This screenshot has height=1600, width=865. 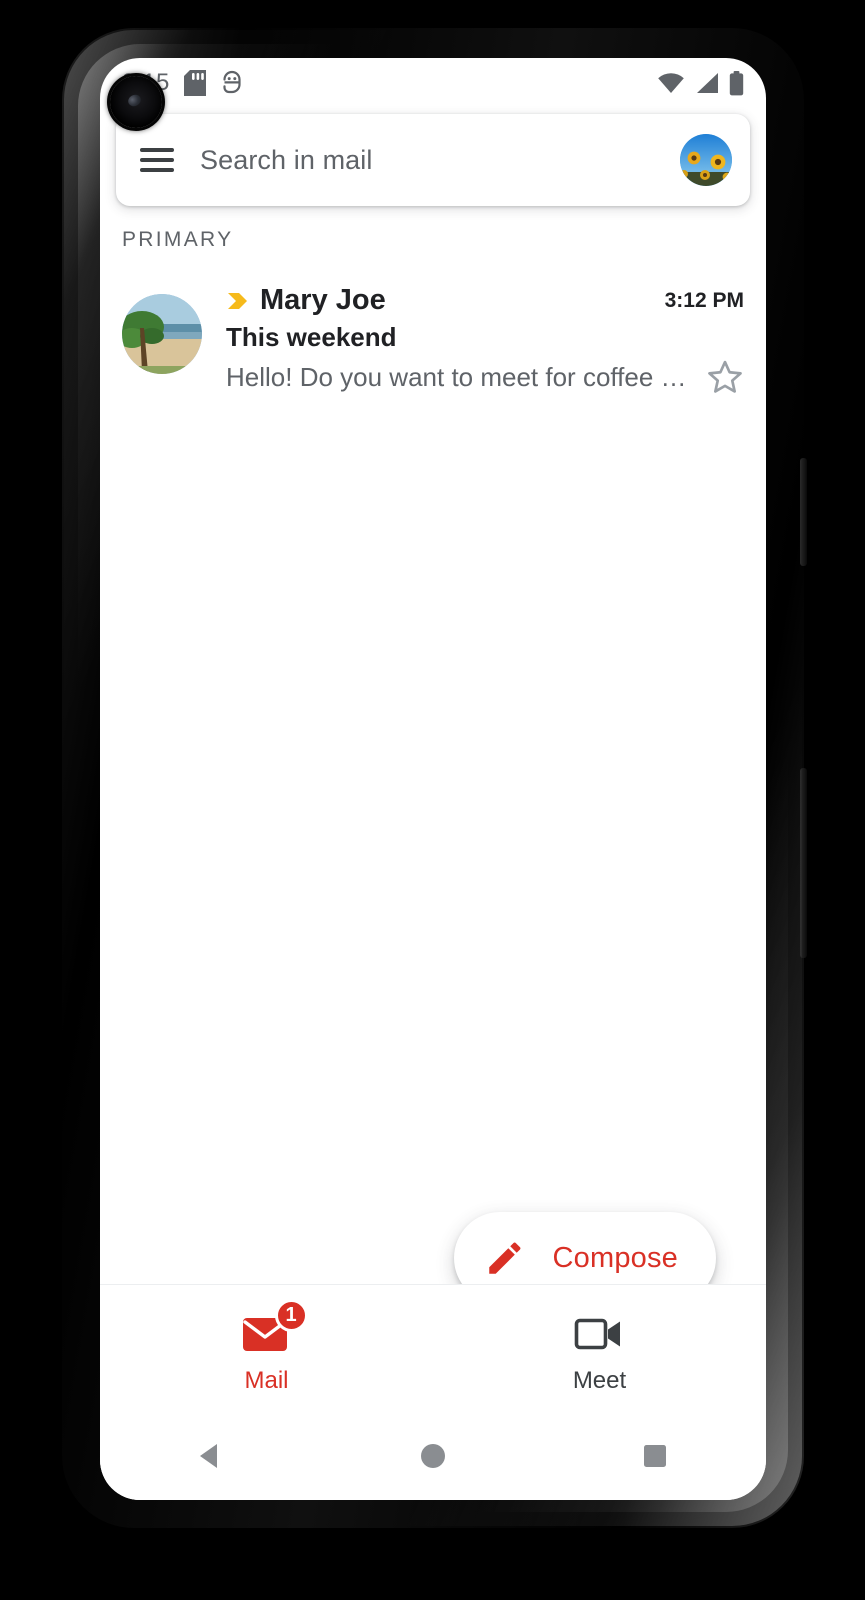 I want to click on mail-unread-badge: 1, so click(x=291, y=1315).